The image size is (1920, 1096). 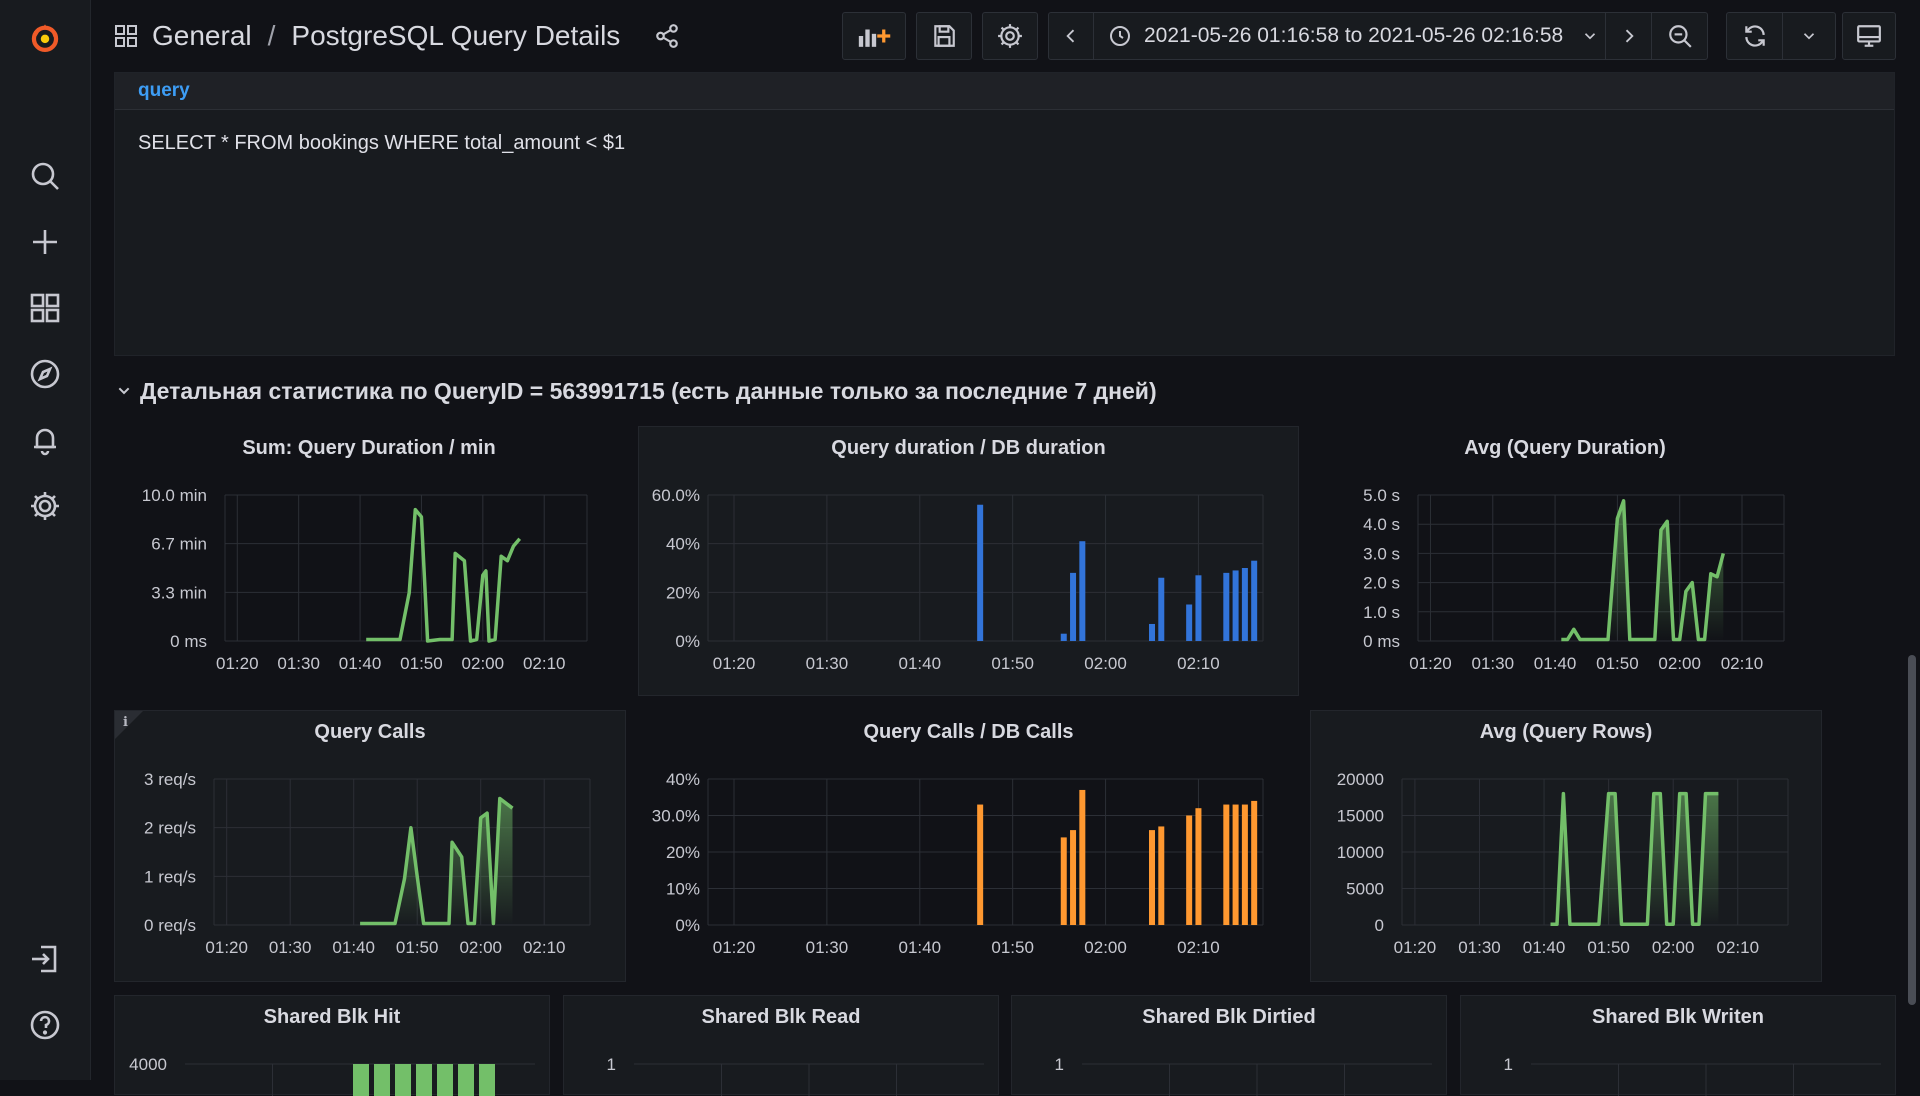 I want to click on tv-mode-button, so click(x=1869, y=36).